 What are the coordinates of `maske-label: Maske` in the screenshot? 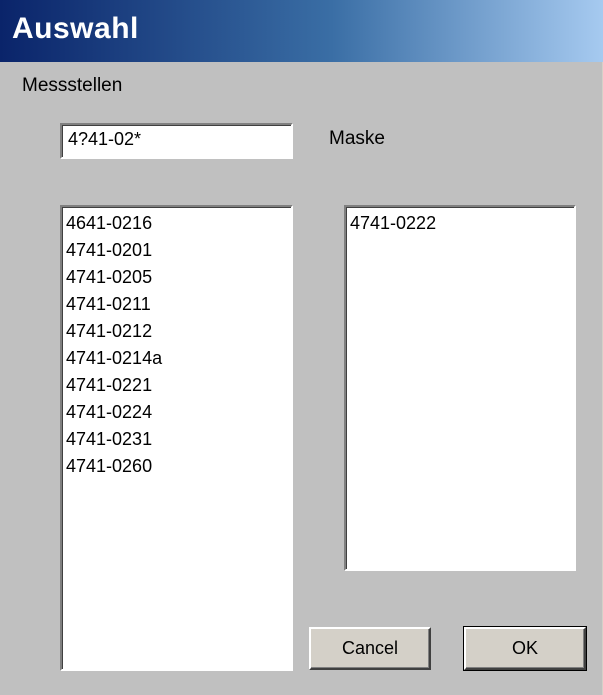 It's located at (357, 138).